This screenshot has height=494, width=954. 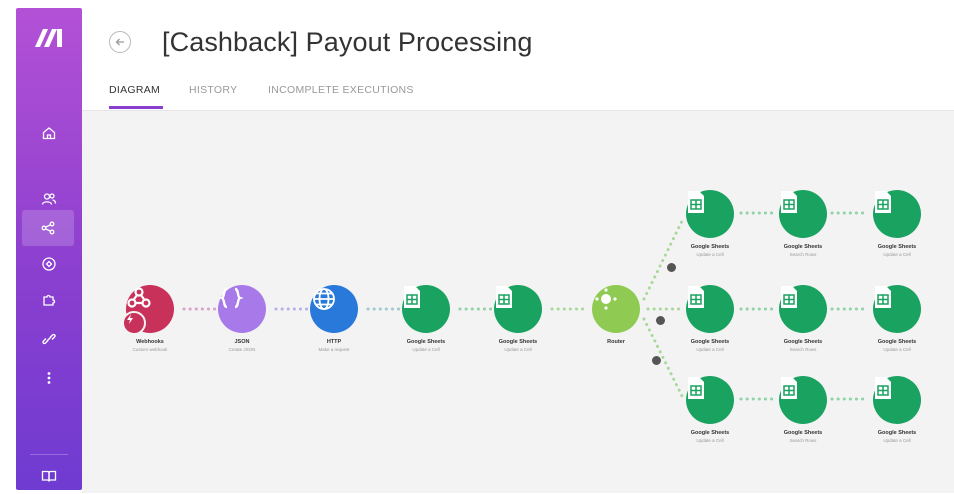 I want to click on webhooks-module, so click(x=148, y=310).